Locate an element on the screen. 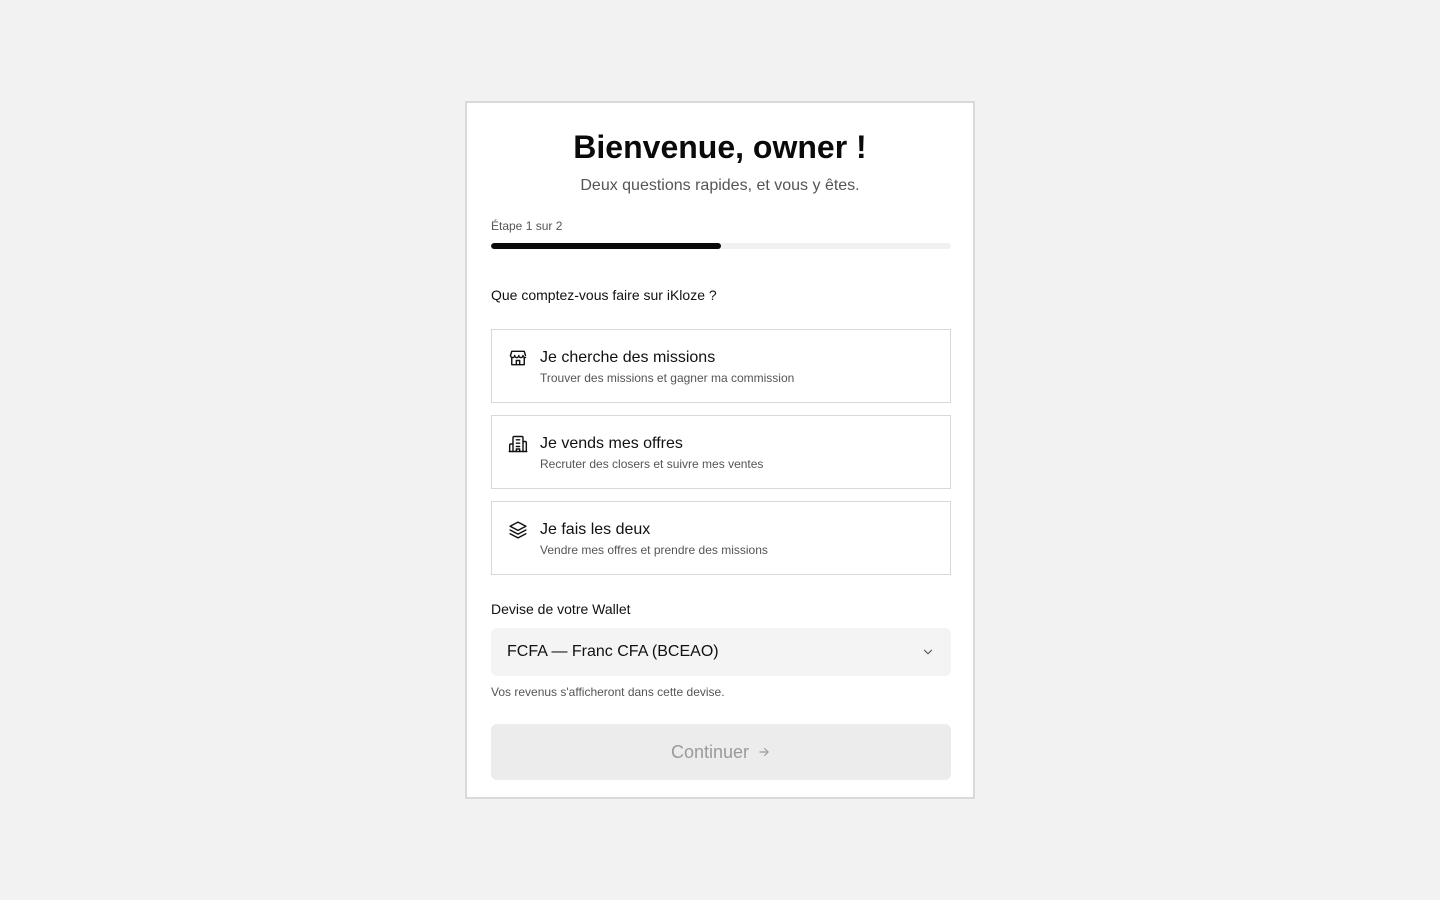 This screenshot has width=1440, height=900. continue-button: Continuer is located at coordinates (721, 752).